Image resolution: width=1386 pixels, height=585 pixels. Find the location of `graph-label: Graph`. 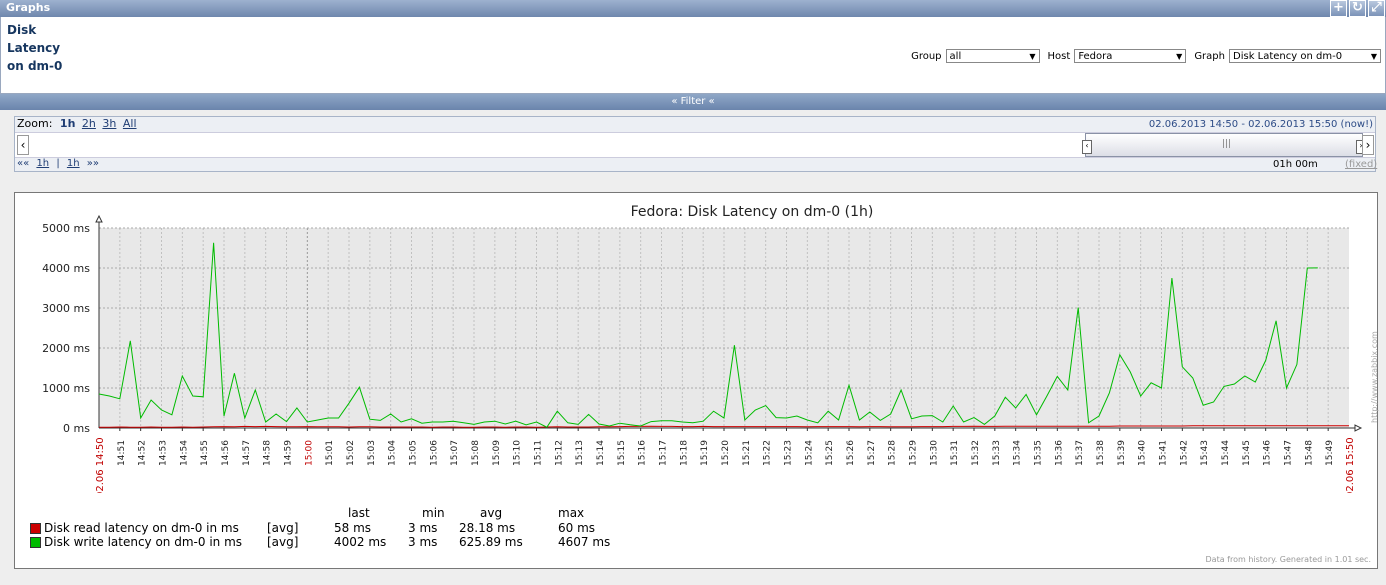

graph-label: Graph is located at coordinates (1209, 56).